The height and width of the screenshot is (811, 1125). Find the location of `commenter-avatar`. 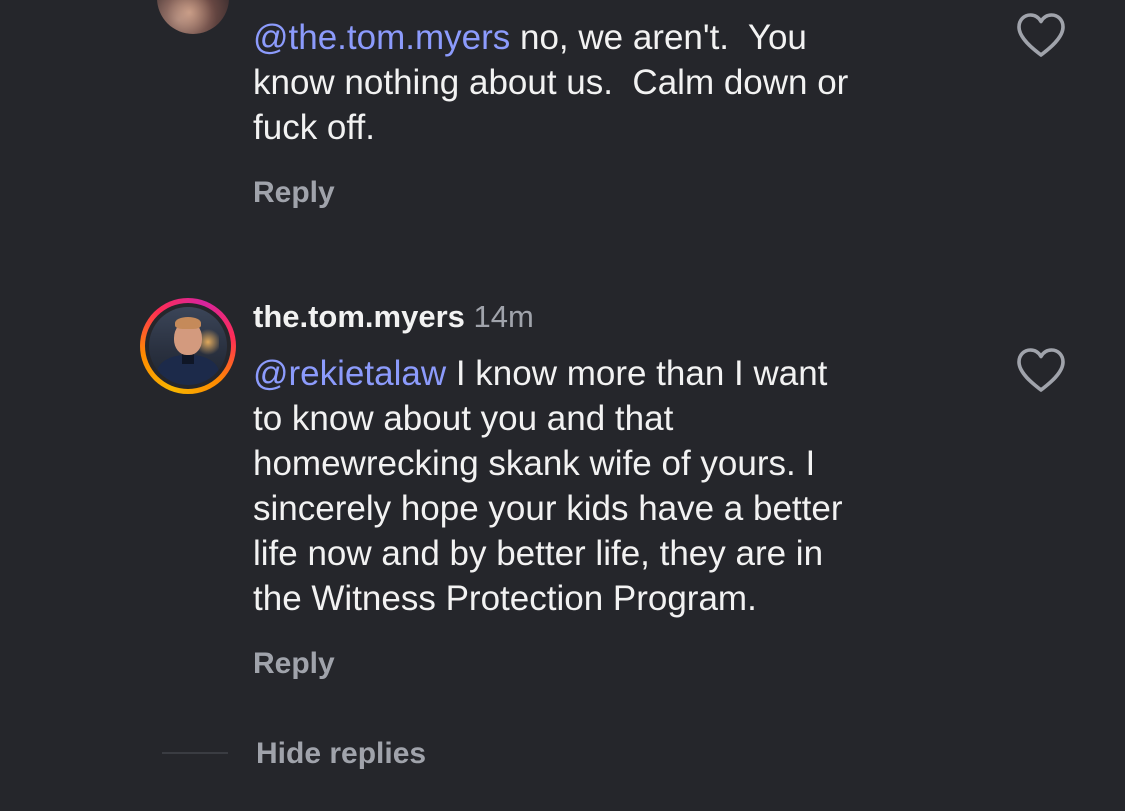

commenter-avatar is located at coordinates (193, 17).